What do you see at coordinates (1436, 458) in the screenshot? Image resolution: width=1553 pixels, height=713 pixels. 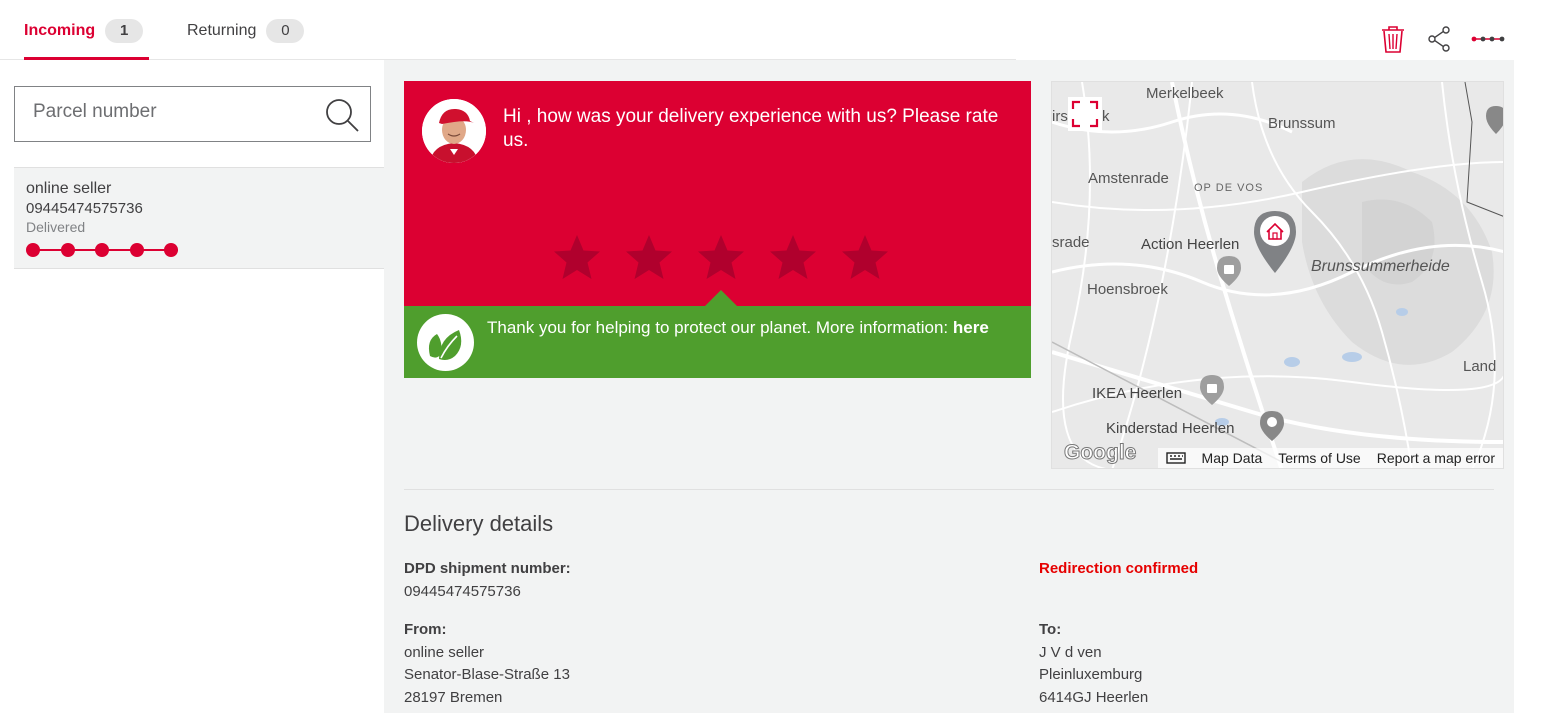 I see `map-report-link: Report a map error` at bounding box center [1436, 458].